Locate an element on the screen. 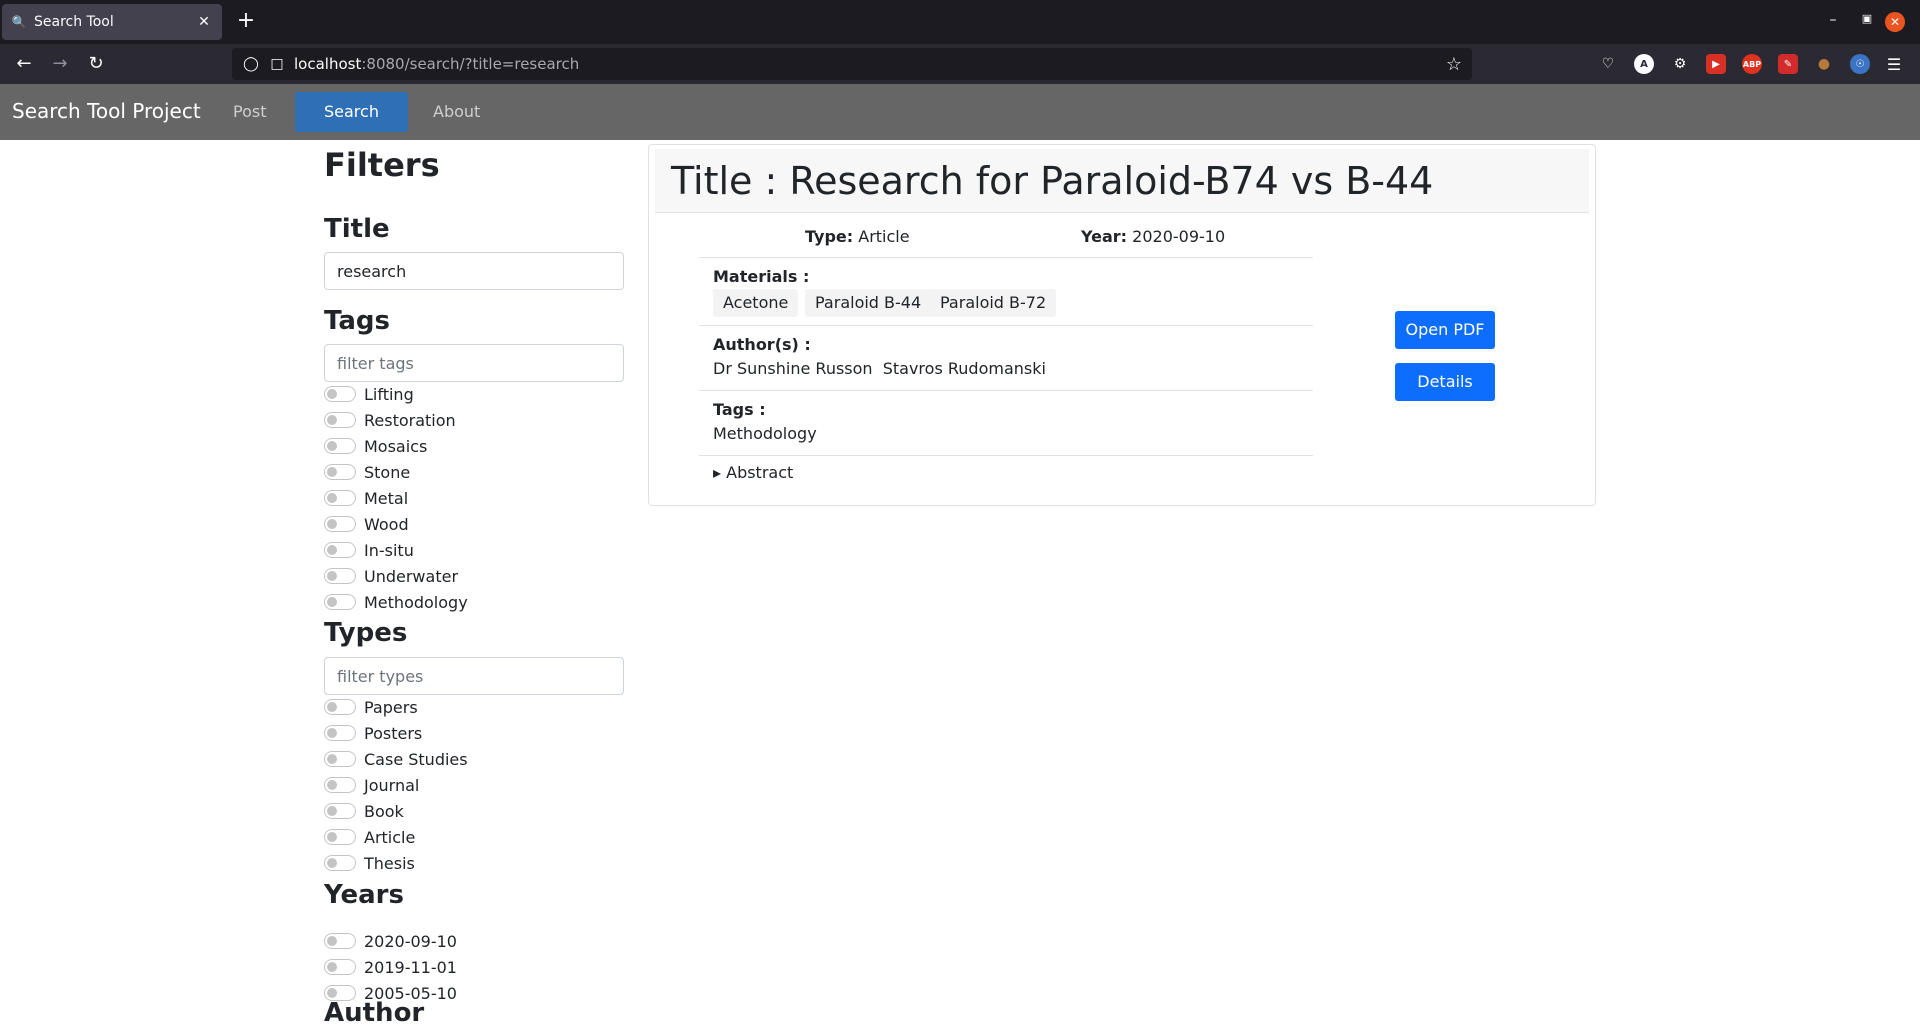 This screenshot has width=1920, height=1028. abstract-toggle: ▸ Abstract is located at coordinates (753, 472).